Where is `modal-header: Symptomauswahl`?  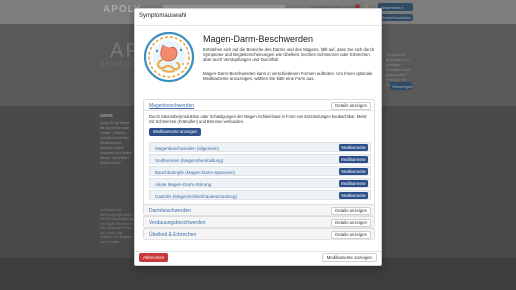 modal-header: Symptomauswahl is located at coordinates (258, 17).